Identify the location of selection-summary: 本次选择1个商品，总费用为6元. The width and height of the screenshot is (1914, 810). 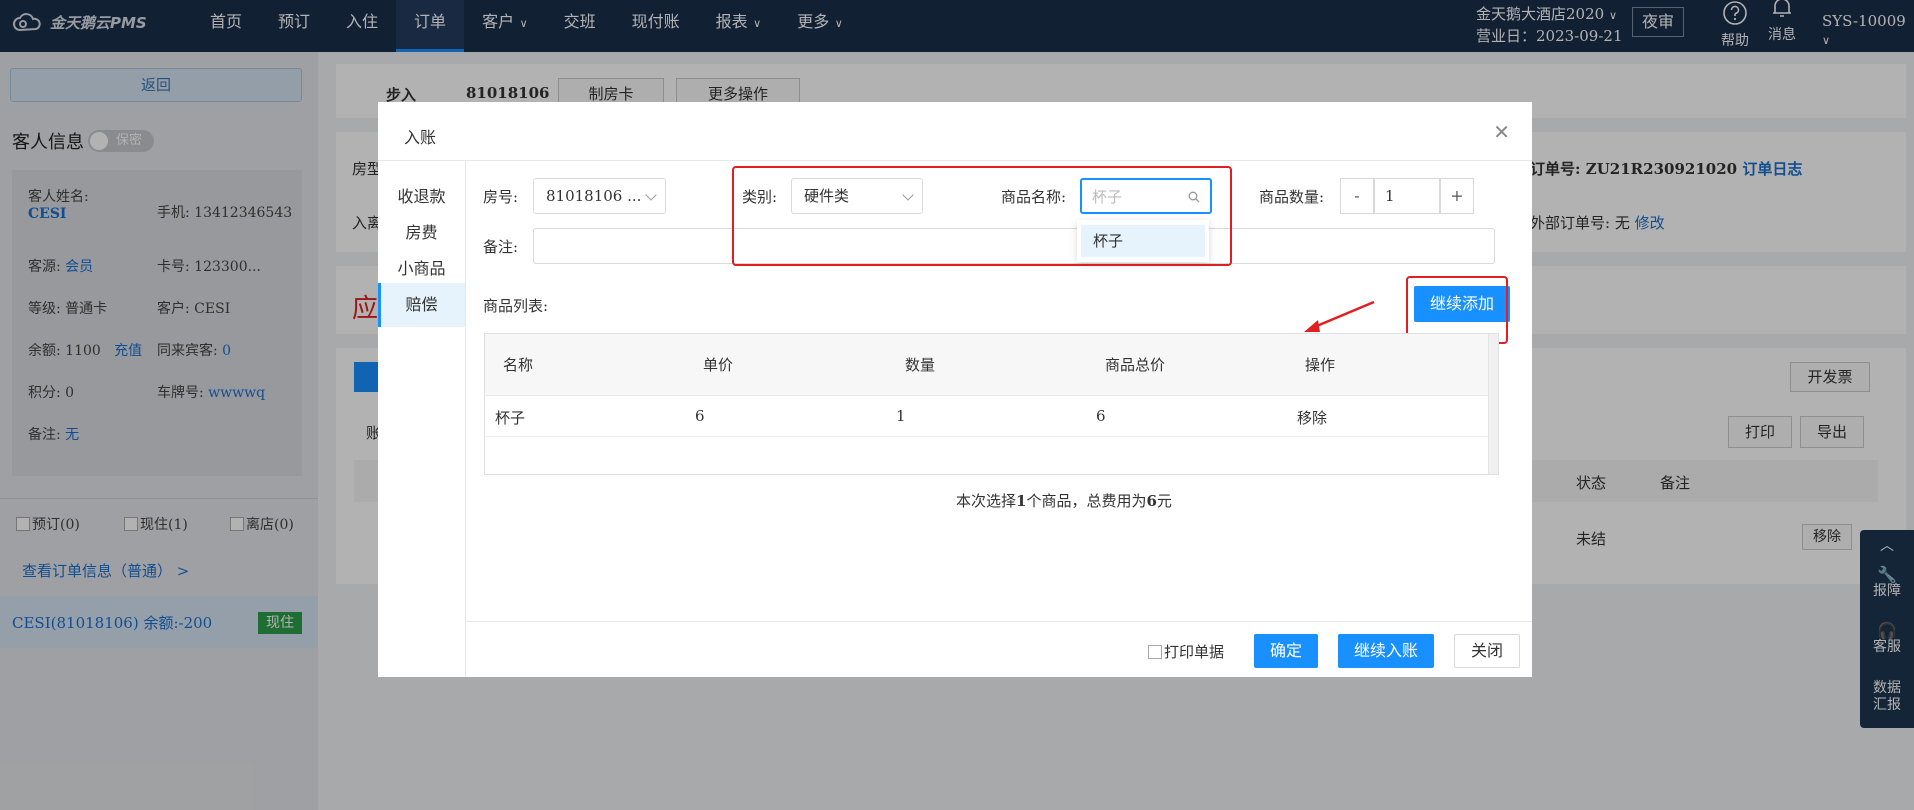
(1064, 500).